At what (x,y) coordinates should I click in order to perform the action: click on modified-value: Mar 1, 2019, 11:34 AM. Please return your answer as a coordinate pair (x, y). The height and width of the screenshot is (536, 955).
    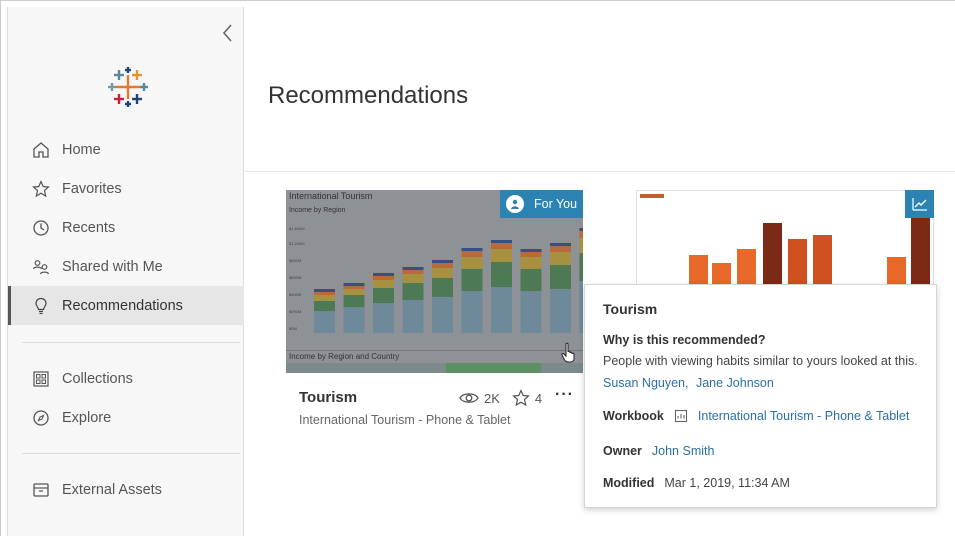
    Looking at the image, I should click on (727, 483).